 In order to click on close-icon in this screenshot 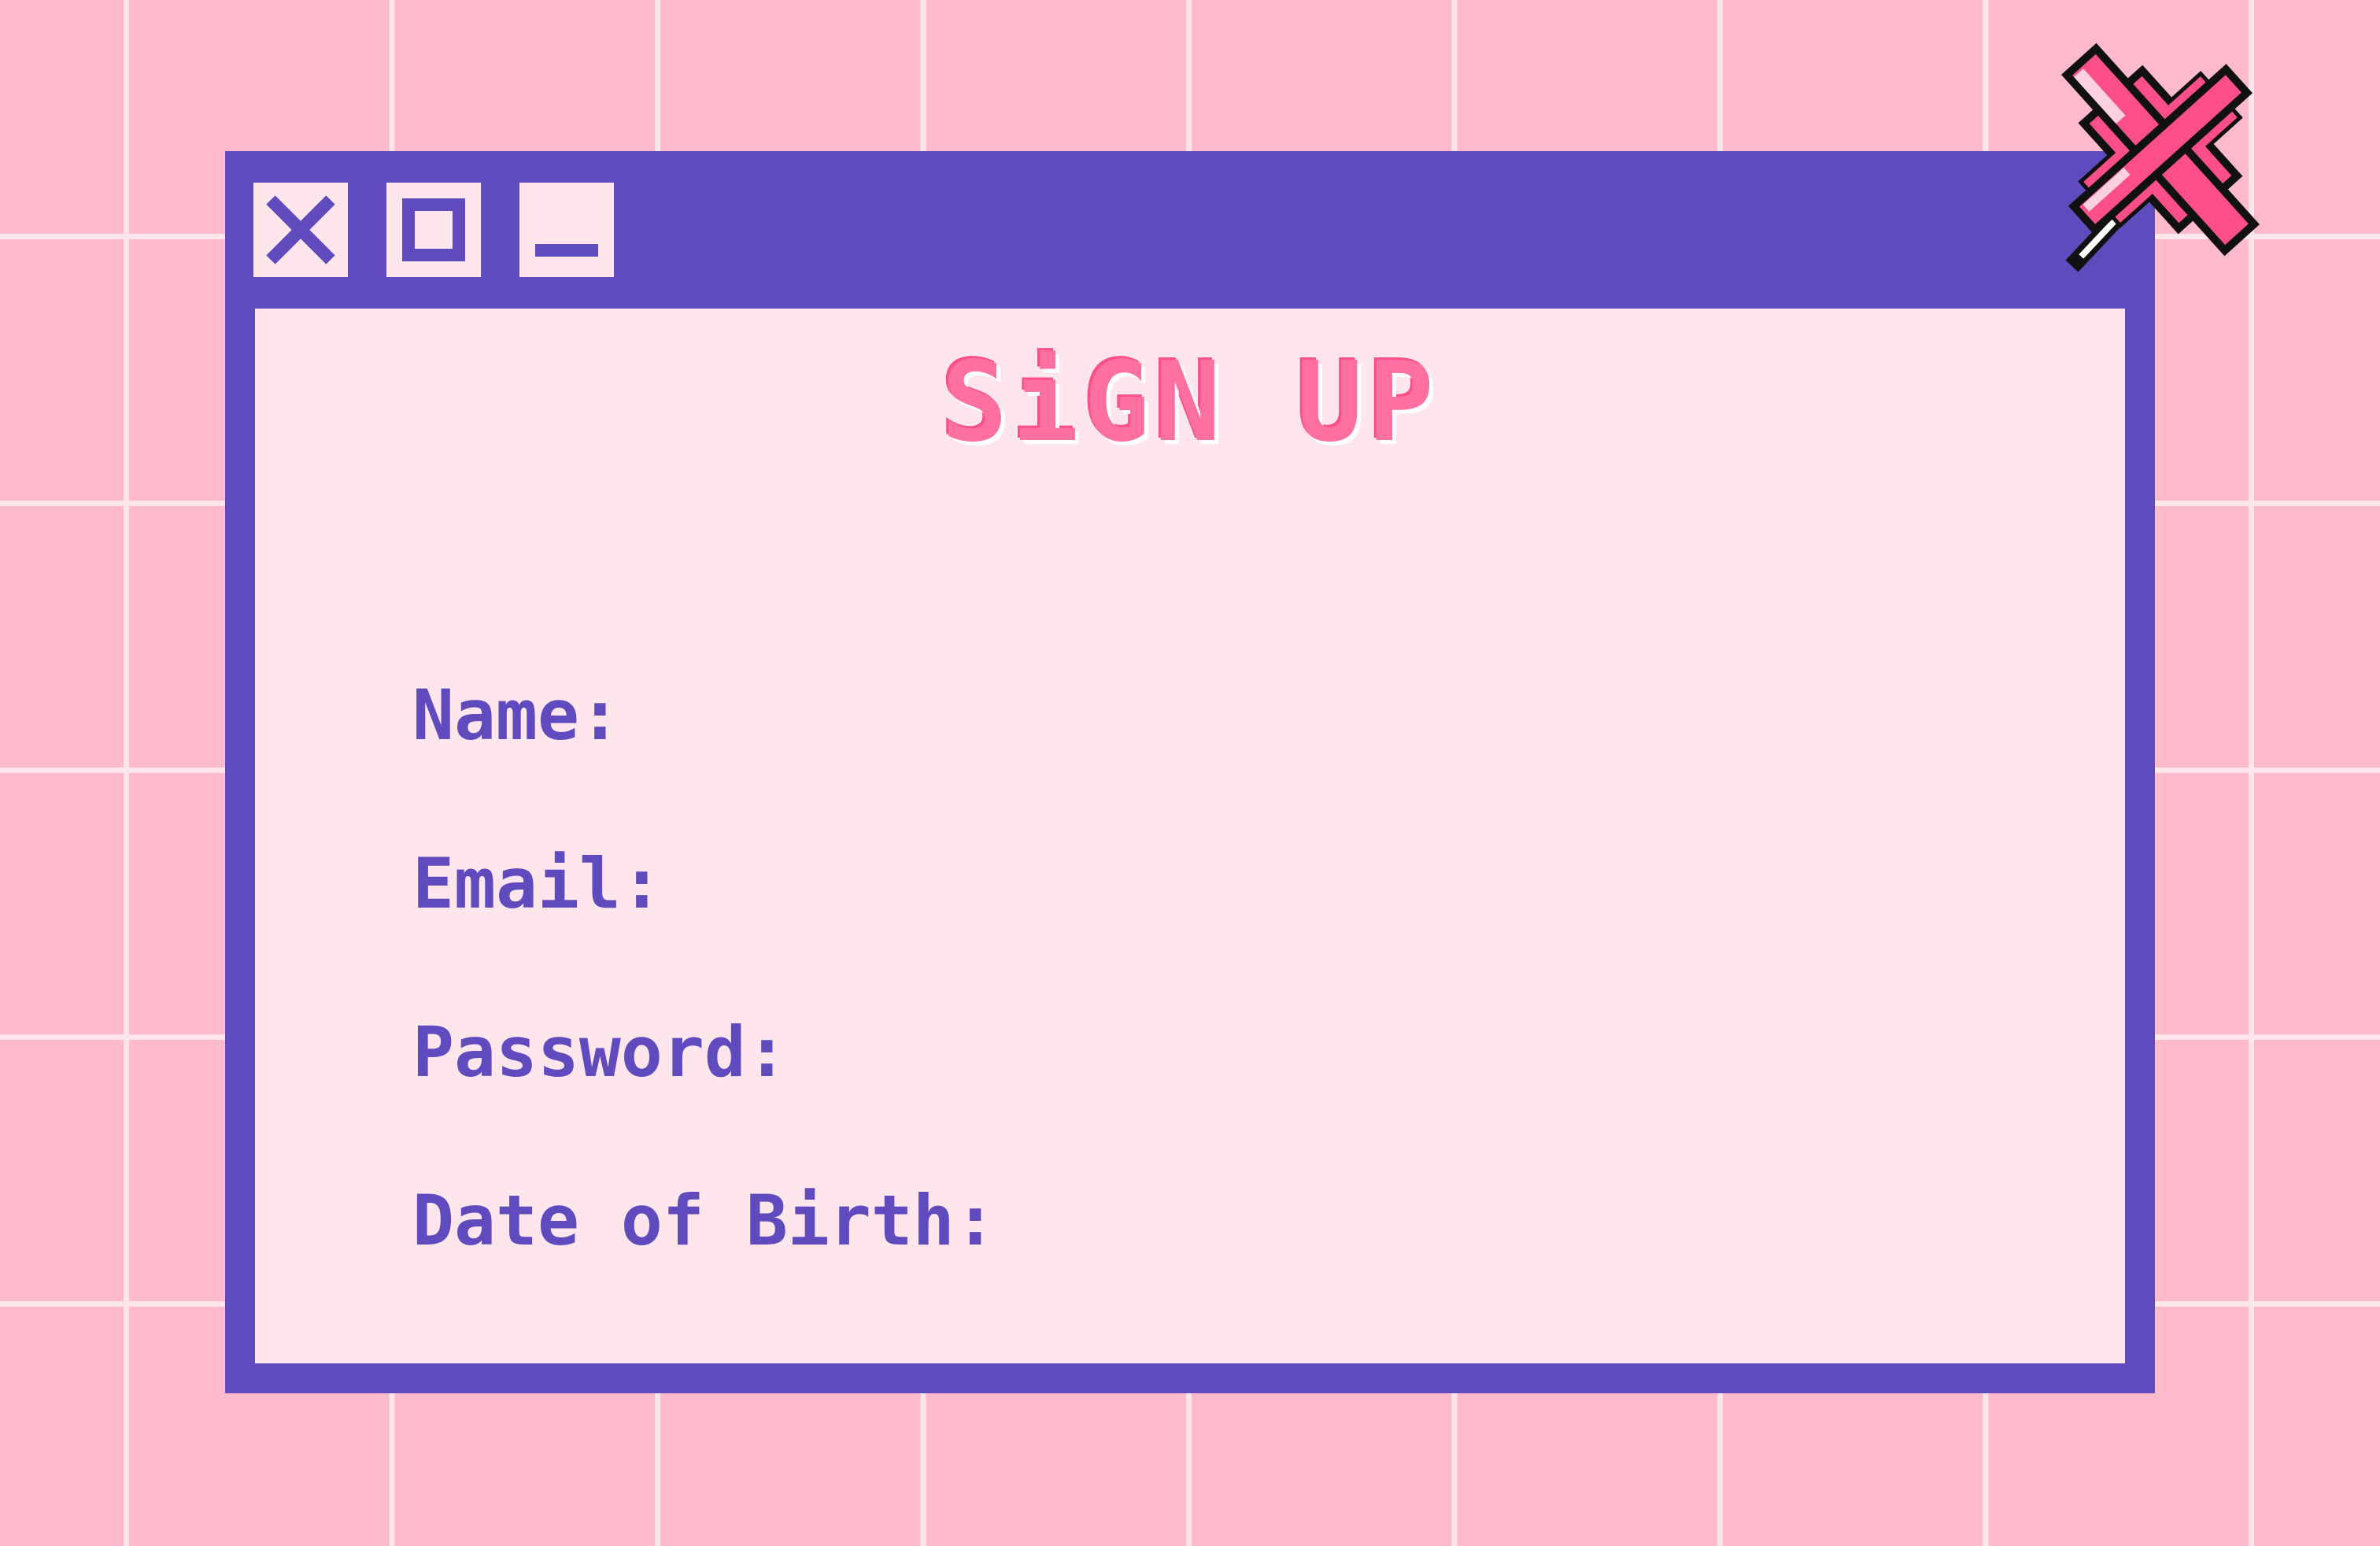, I will do `click(300, 229)`.